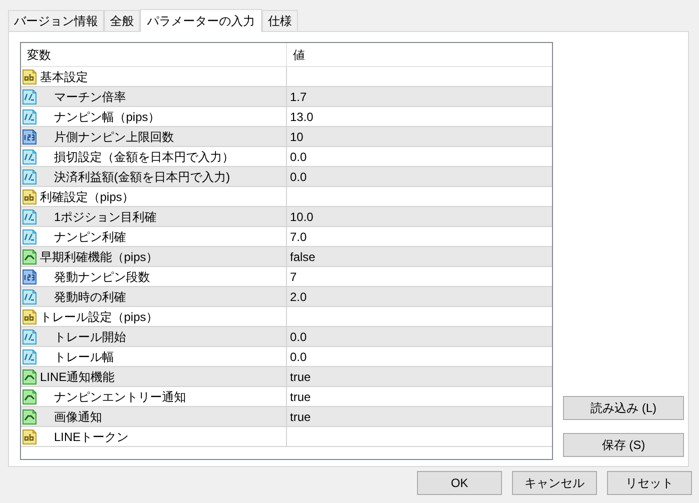  I want to click on parameter-name: 画像通知, so click(70, 417).